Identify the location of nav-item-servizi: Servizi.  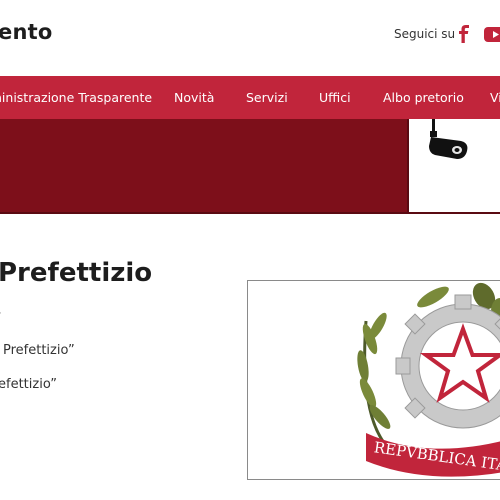
(267, 97).